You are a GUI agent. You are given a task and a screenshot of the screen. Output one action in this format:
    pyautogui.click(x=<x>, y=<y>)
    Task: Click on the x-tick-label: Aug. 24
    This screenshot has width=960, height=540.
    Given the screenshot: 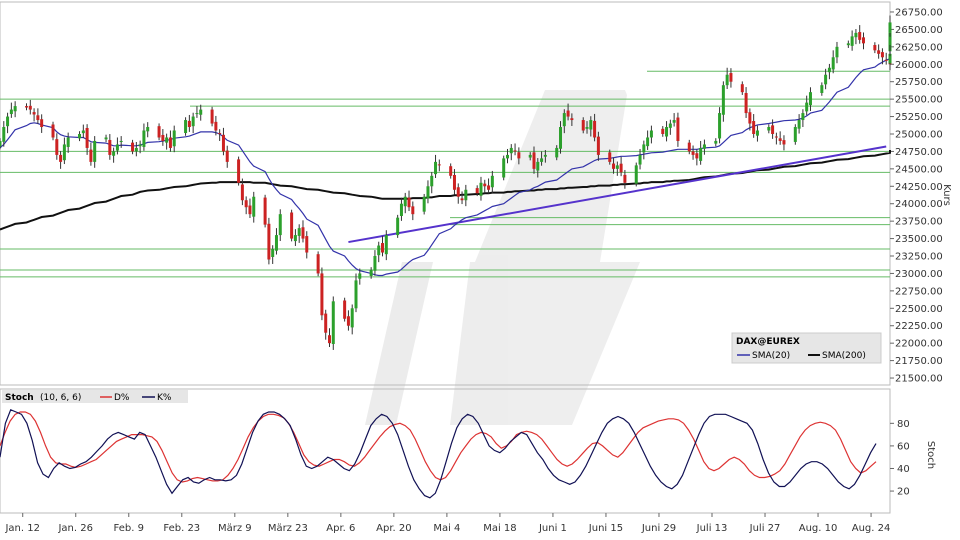 What is the action you would take?
    pyautogui.click(x=871, y=528)
    